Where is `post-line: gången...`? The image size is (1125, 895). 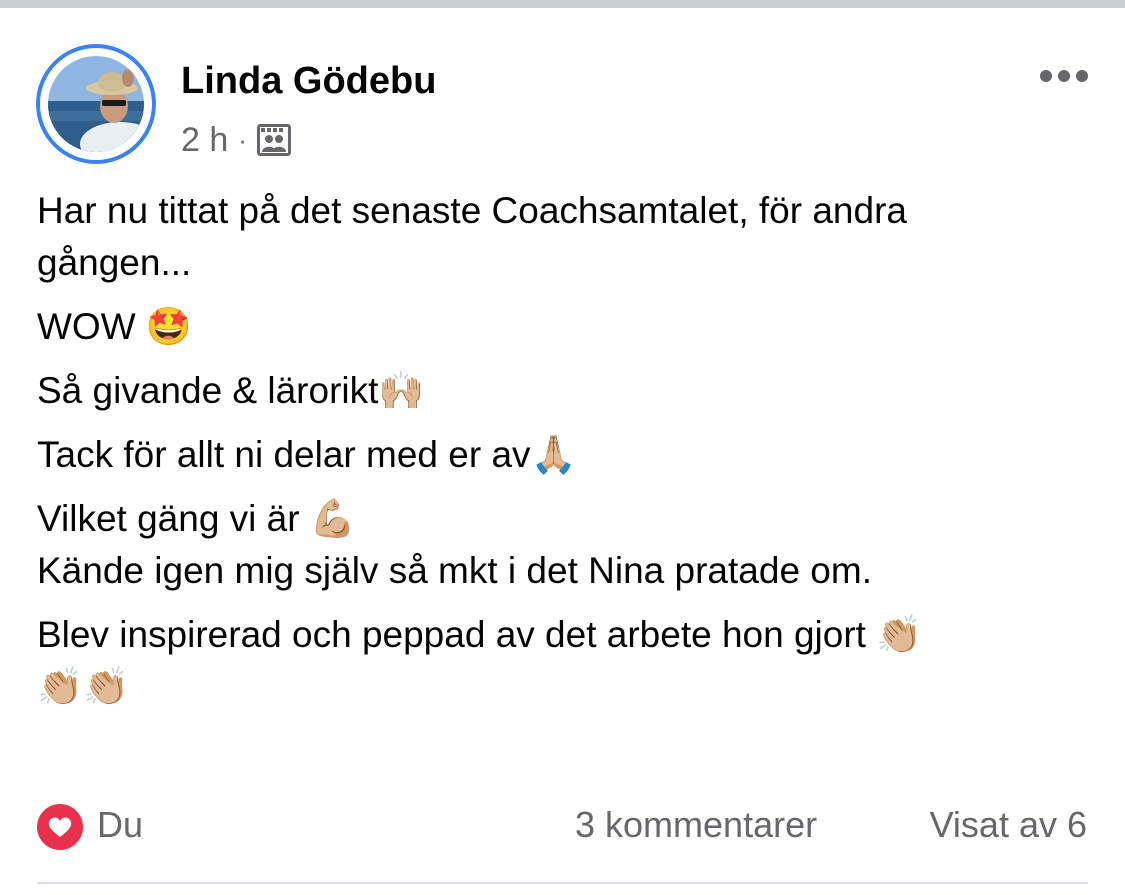 post-line: gången... is located at coordinates (114, 262).